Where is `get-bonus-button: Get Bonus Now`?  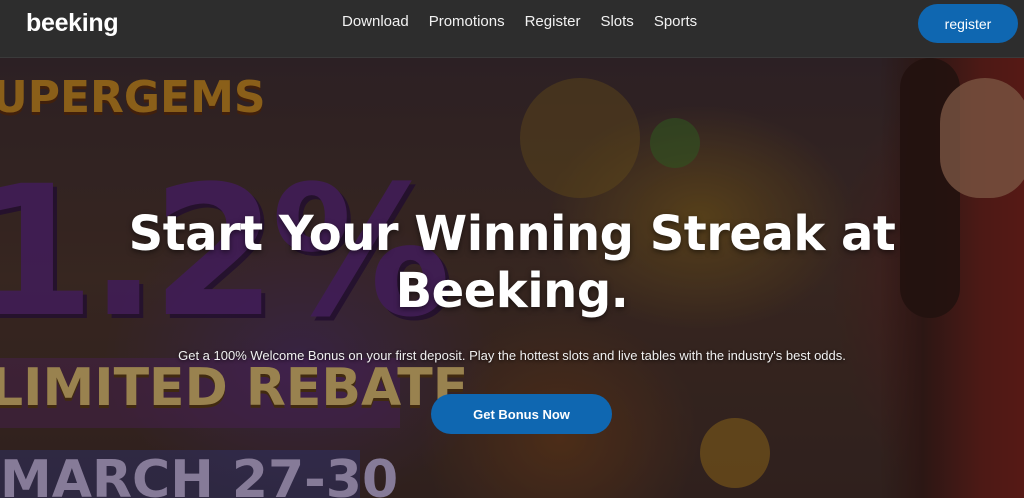 get-bonus-button: Get Bonus Now is located at coordinates (521, 414).